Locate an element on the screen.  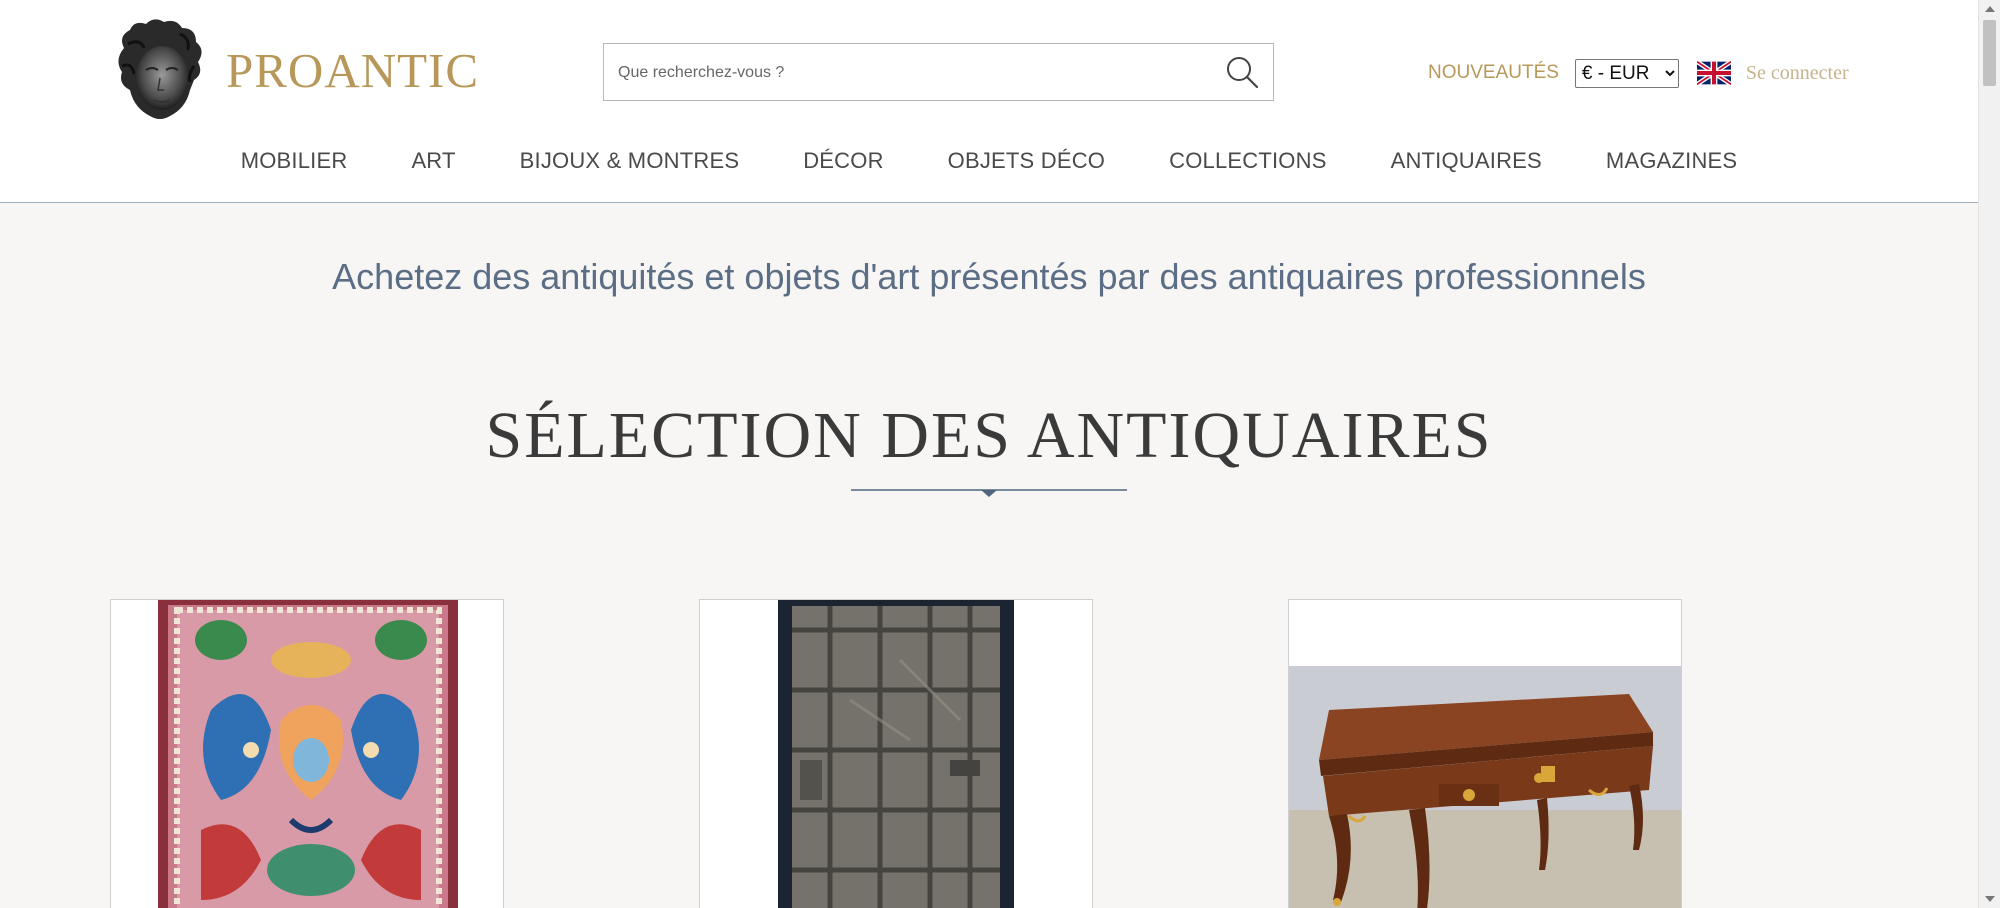
header-actions: NOUVEAUTÉS € - EUR Se connecter is located at coordinates (1638, 73).